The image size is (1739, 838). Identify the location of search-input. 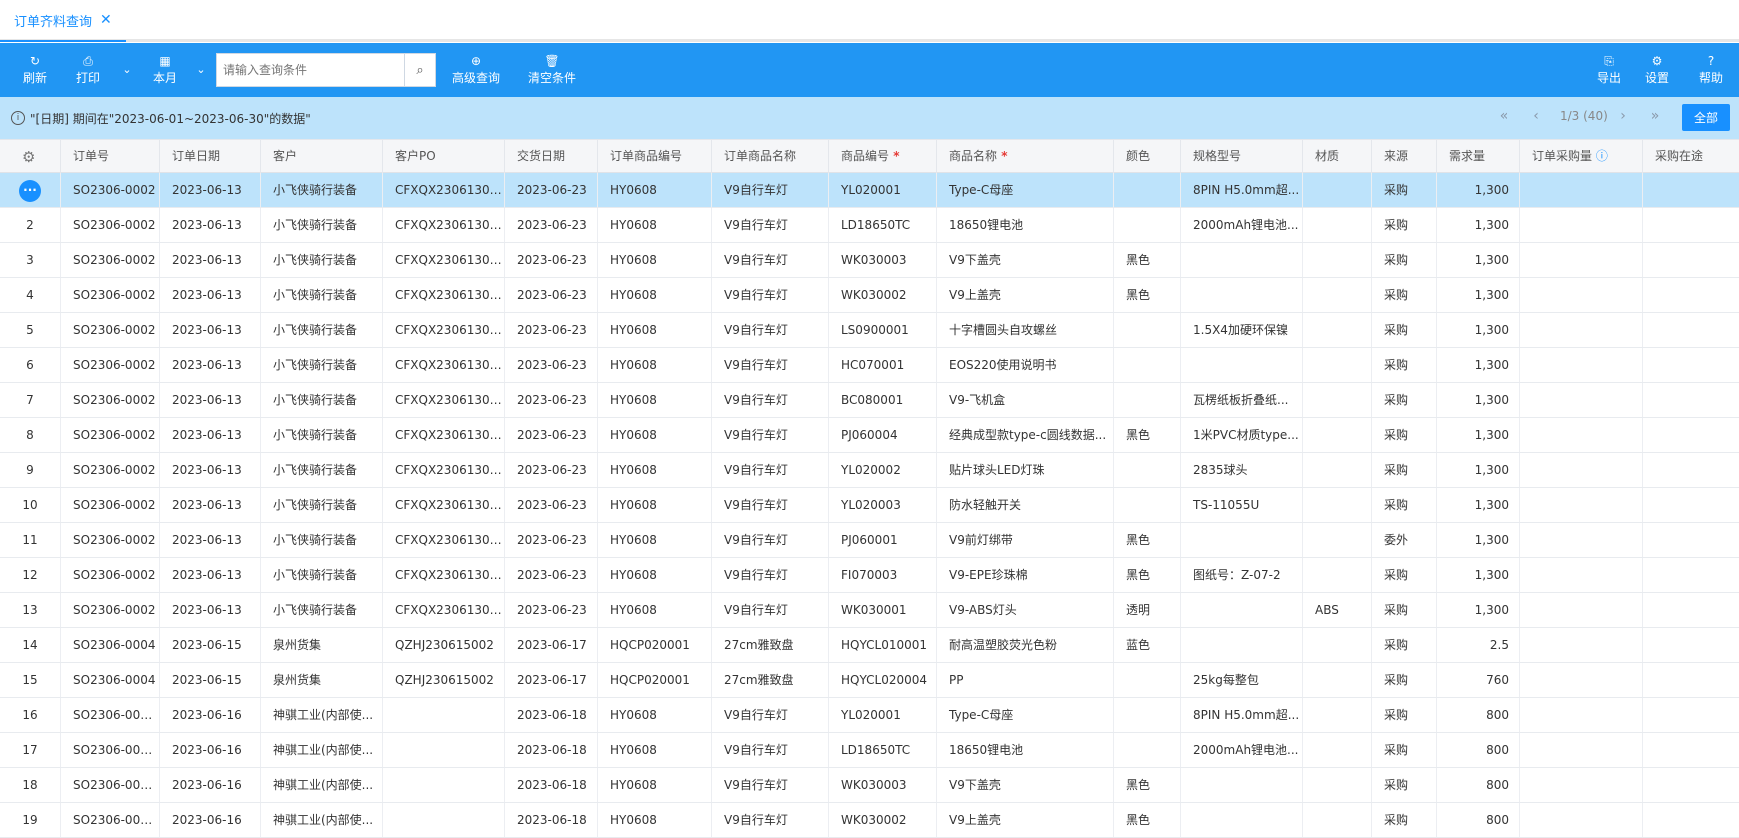
(310, 70).